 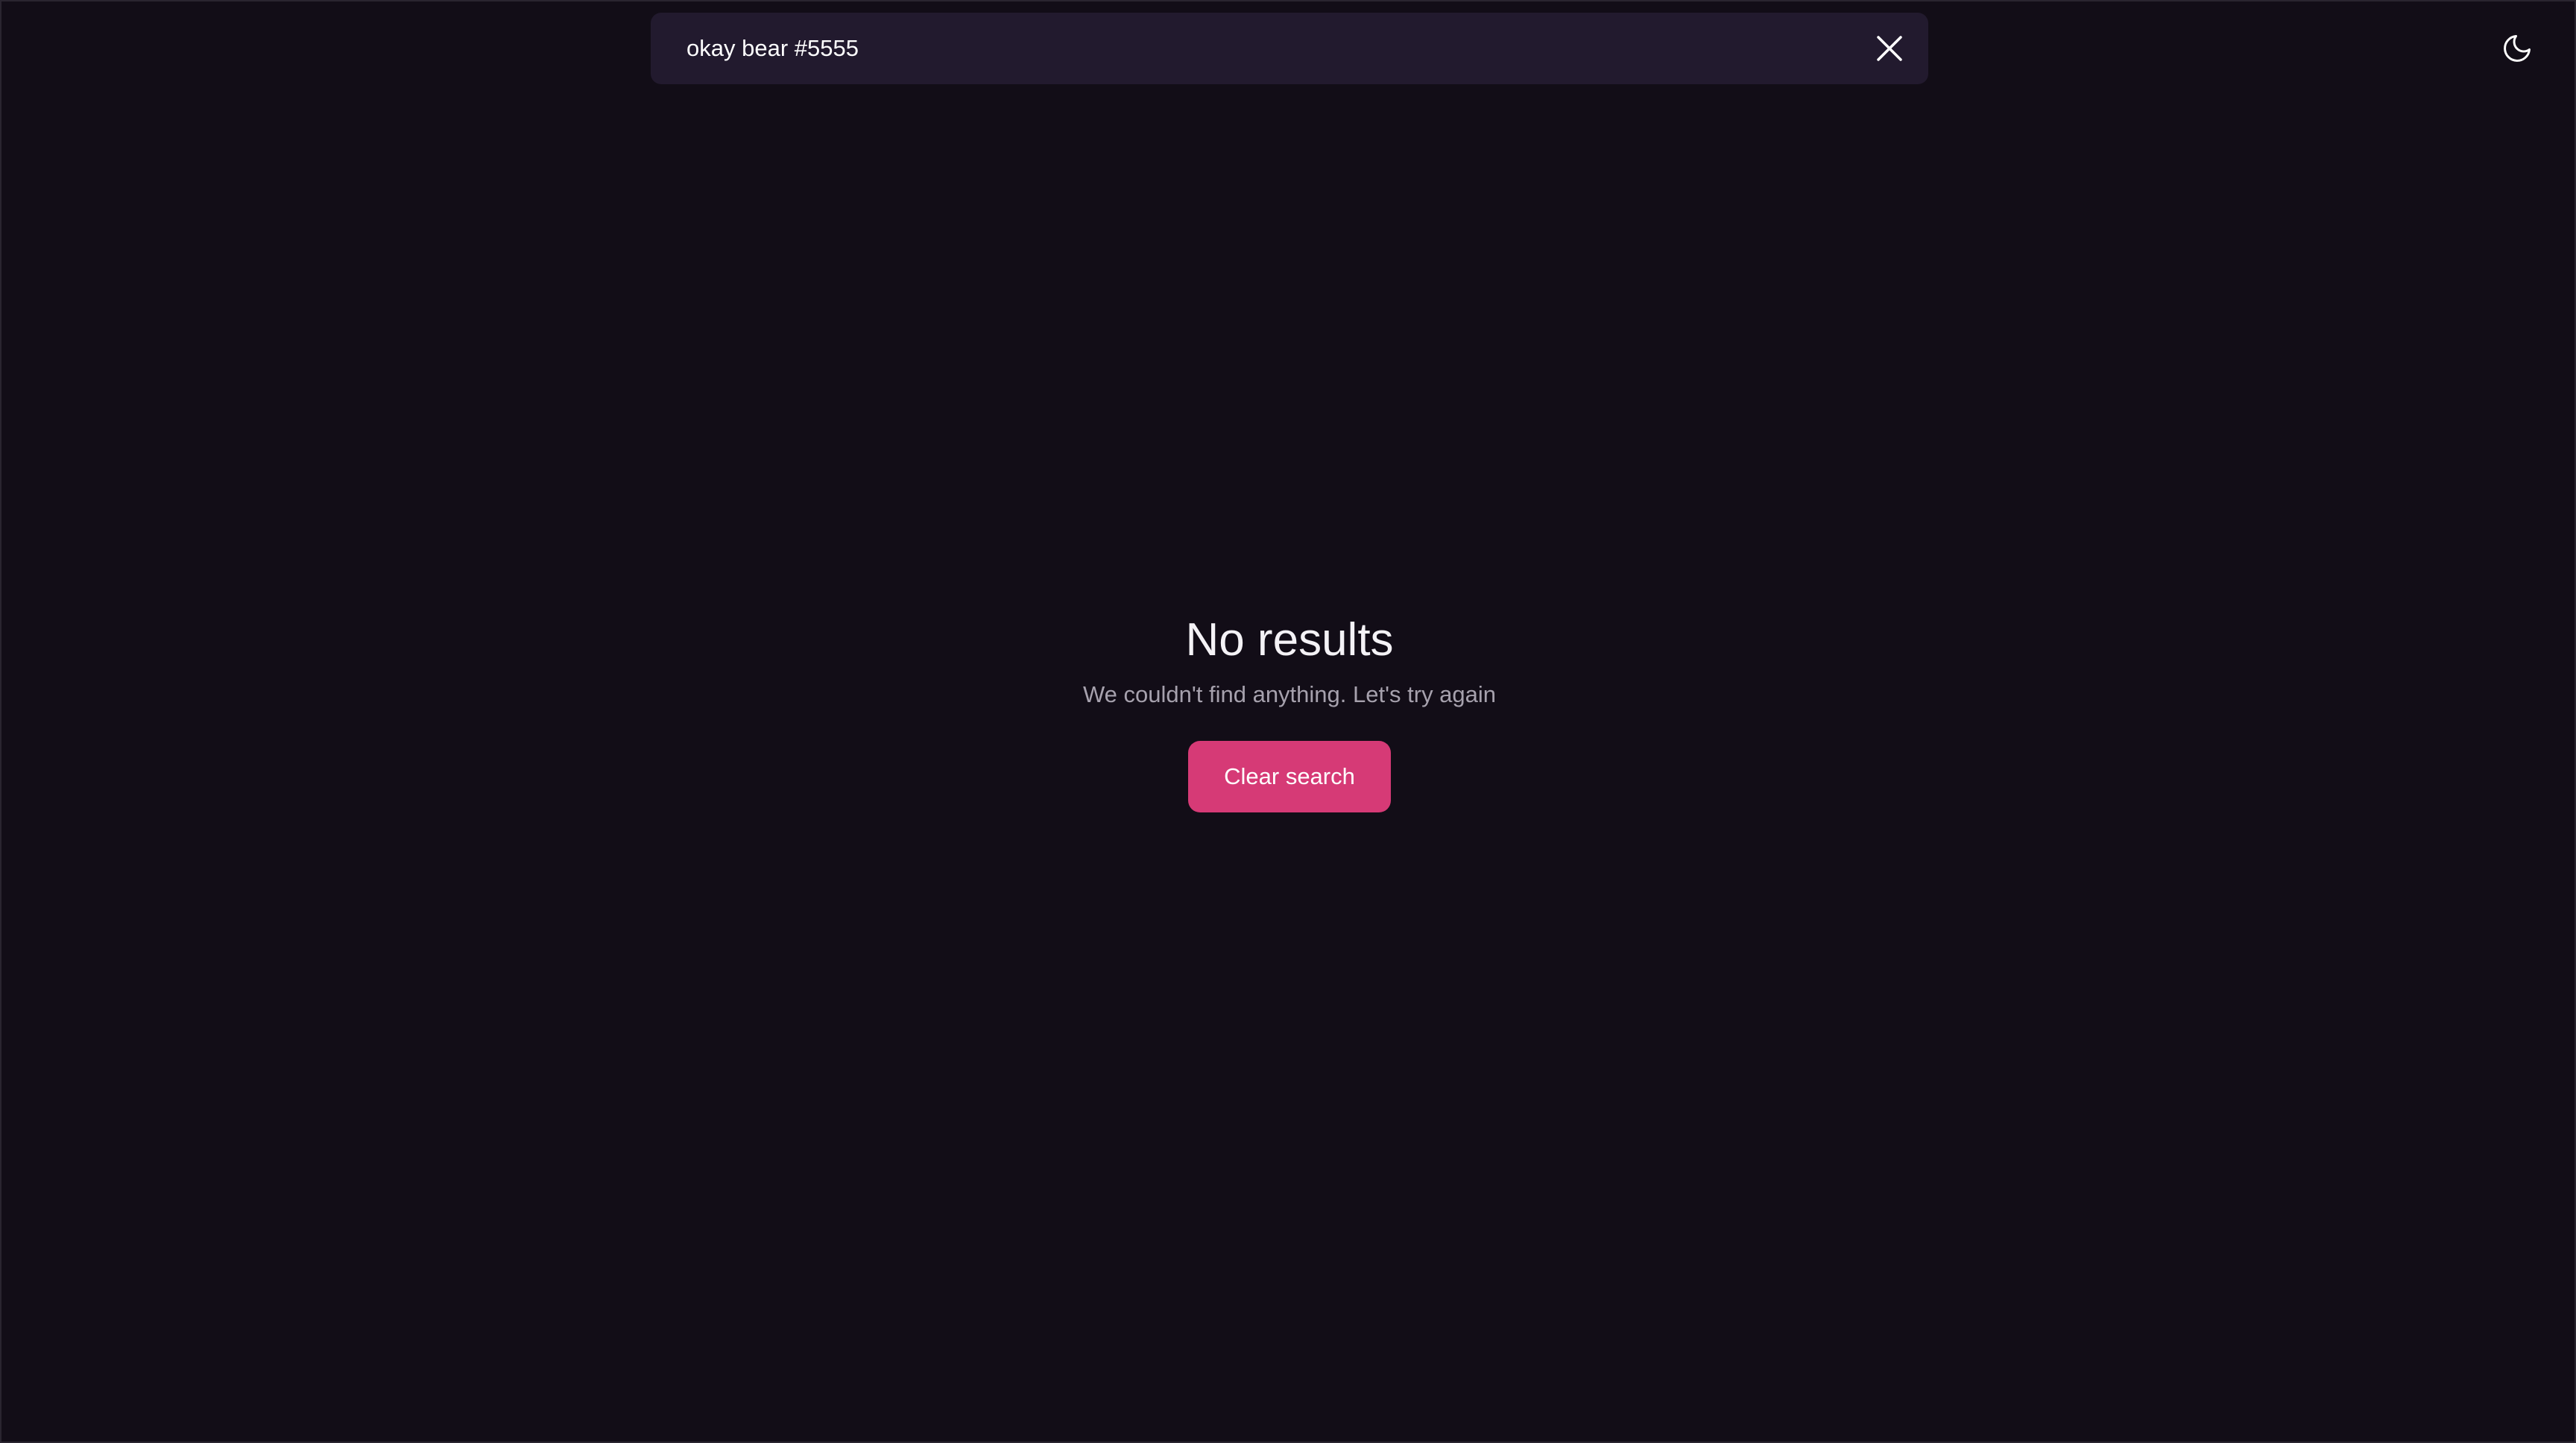 What do you see at coordinates (1252, 48) in the screenshot?
I see `search-input` at bounding box center [1252, 48].